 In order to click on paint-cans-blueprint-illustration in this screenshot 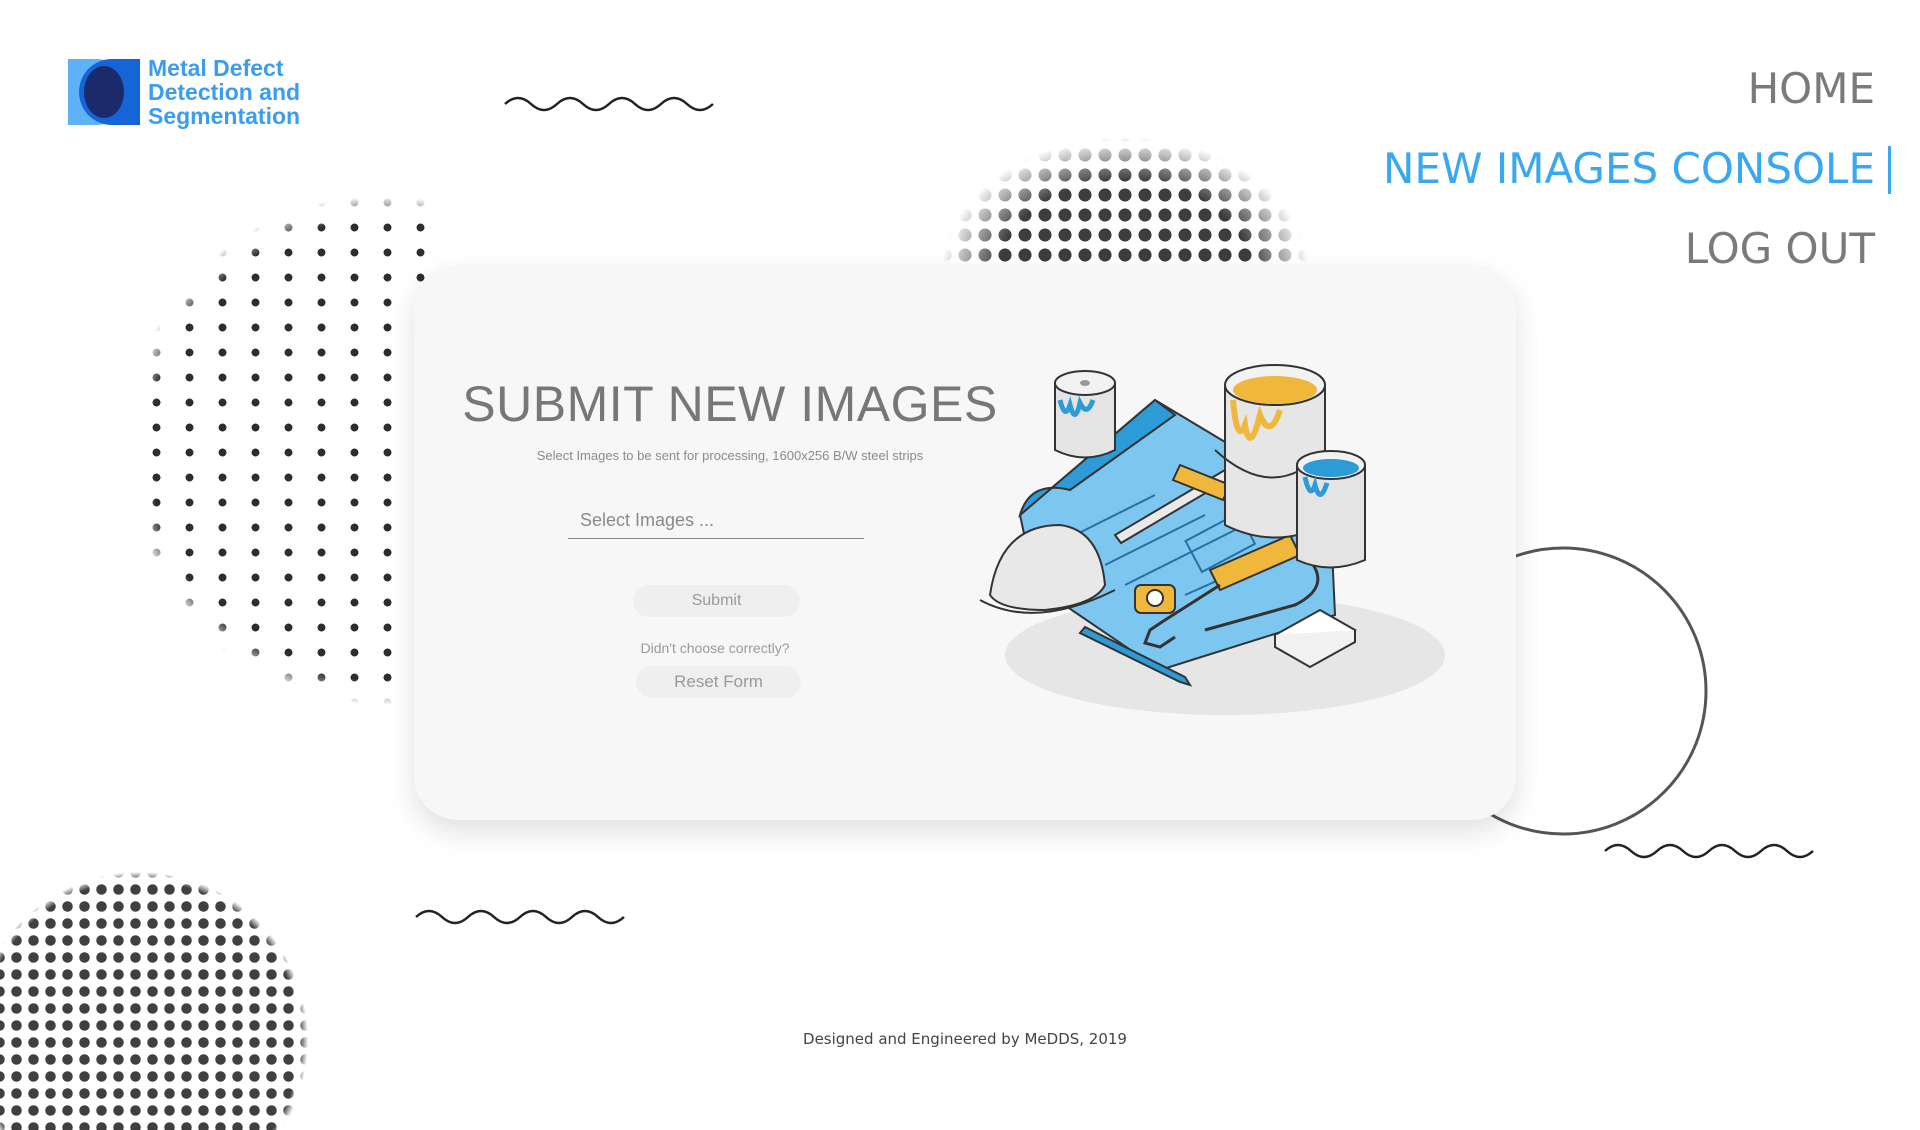, I will do `click(1212, 539)`.